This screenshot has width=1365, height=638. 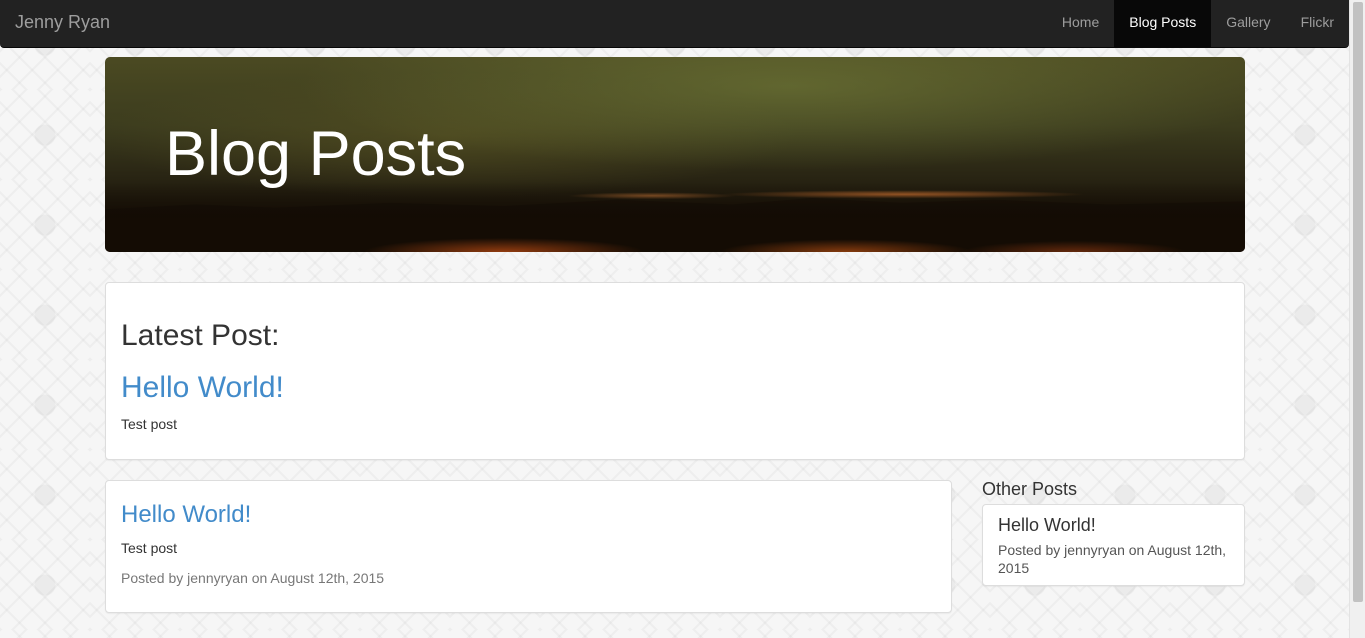 What do you see at coordinates (253, 578) in the screenshot?
I see `post-meta: Posted by jennyryan on August 12th, 2015` at bounding box center [253, 578].